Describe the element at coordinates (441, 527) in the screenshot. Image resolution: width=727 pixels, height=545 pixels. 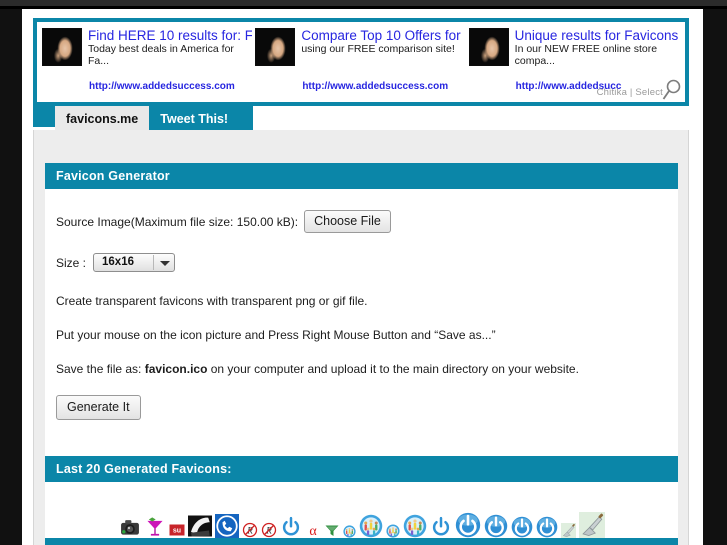
I see `power-outline-favicon` at that location.